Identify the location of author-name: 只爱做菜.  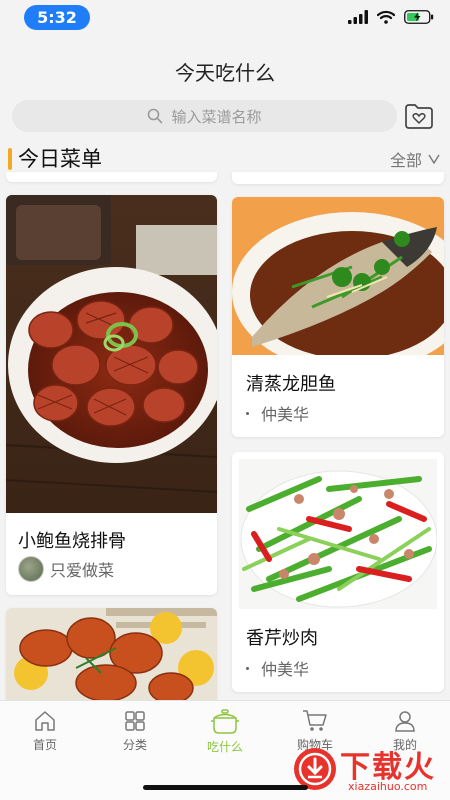
(82, 570).